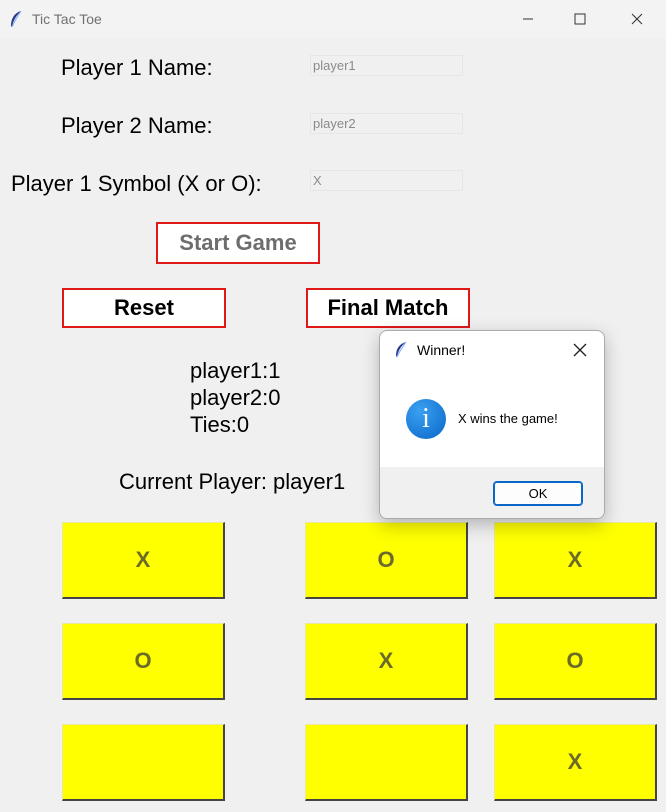 The image size is (666, 812). Describe the element at coordinates (386, 180) in the screenshot. I see `player1-symbol-input: X` at that location.